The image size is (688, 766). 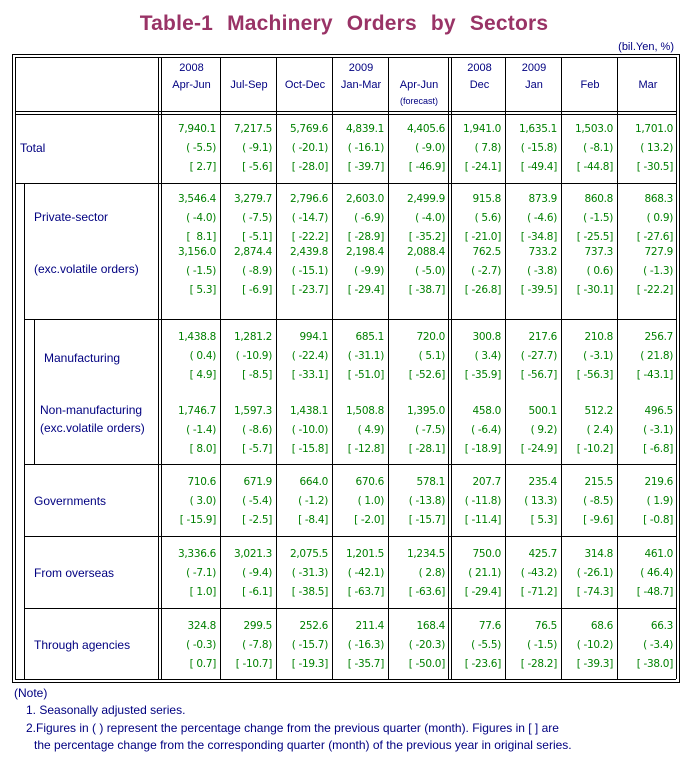 What do you see at coordinates (257, 482) in the screenshot?
I see `order-value: 671.9` at bounding box center [257, 482].